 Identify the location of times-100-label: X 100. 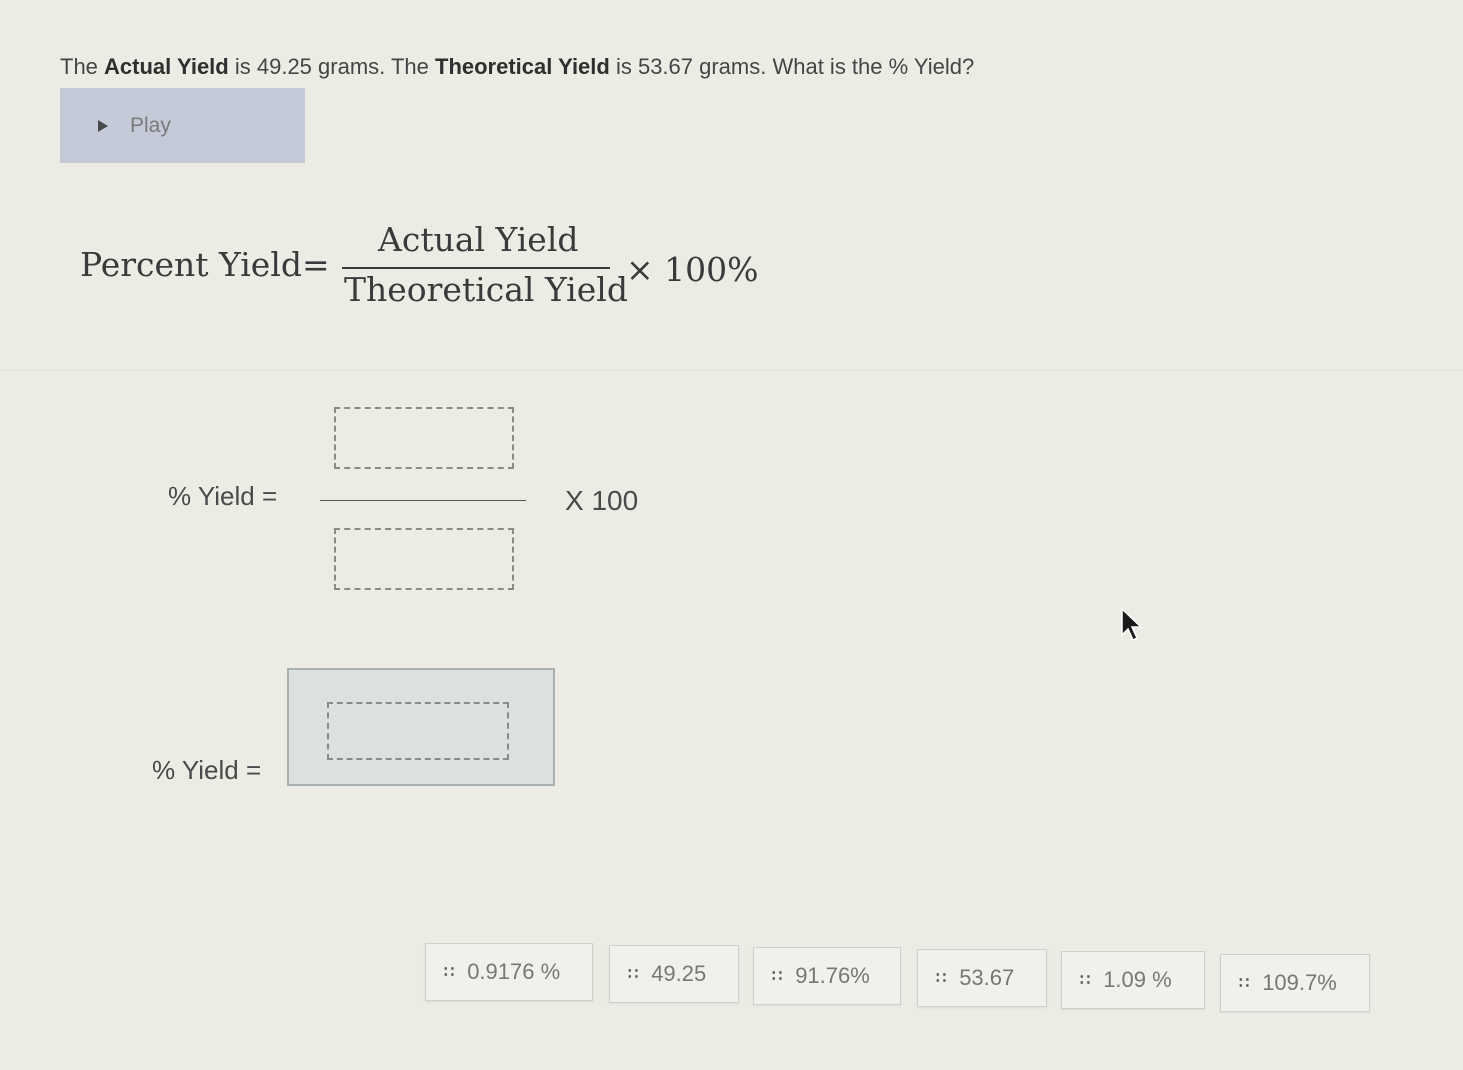
(602, 500).